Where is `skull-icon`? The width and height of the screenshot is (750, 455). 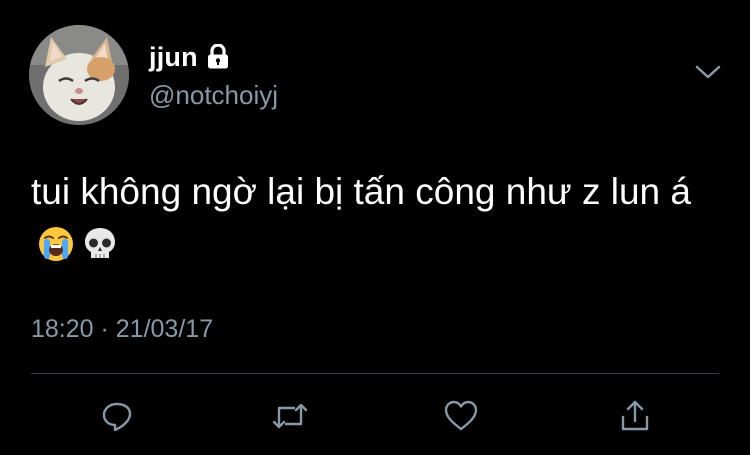
skull-icon is located at coordinates (100, 244).